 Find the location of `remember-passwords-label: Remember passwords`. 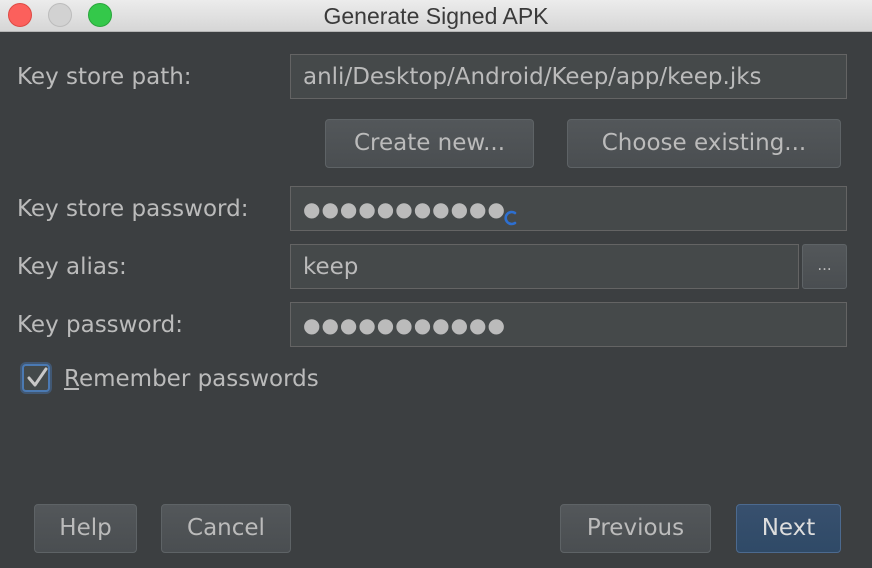

remember-passwords-label: Remember passwords is located at coordinates (191, 379).